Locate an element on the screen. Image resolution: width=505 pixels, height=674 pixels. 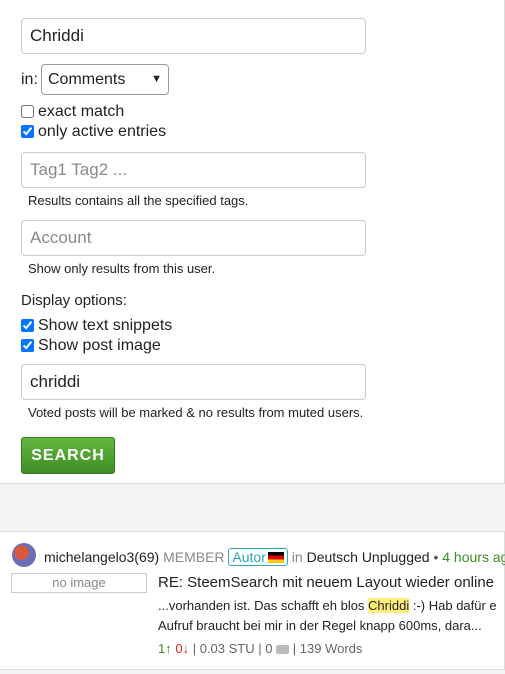
comment-icon is located at coordinates (283, 649).